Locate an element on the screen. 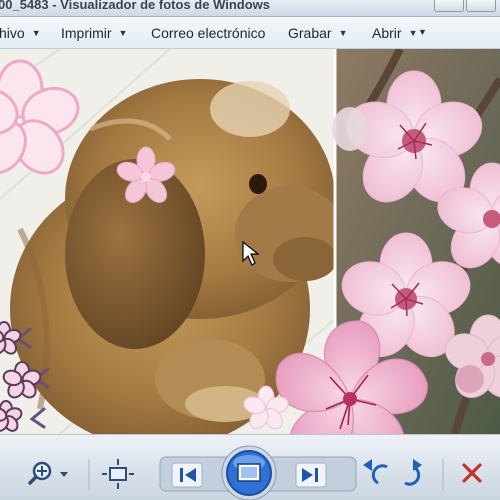  delete-button is located at coordinates (472, 473).